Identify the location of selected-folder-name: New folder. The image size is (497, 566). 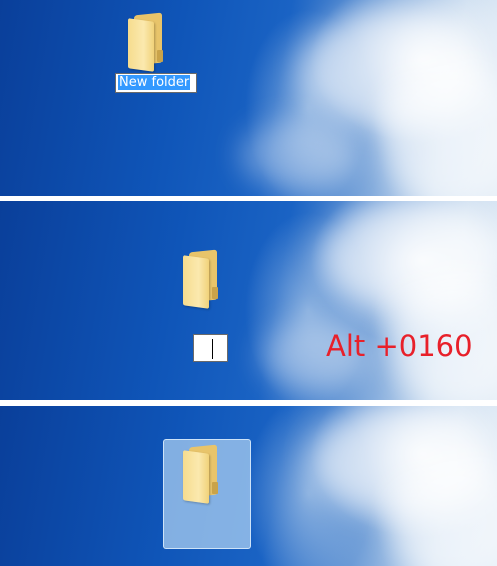
(154, 82).